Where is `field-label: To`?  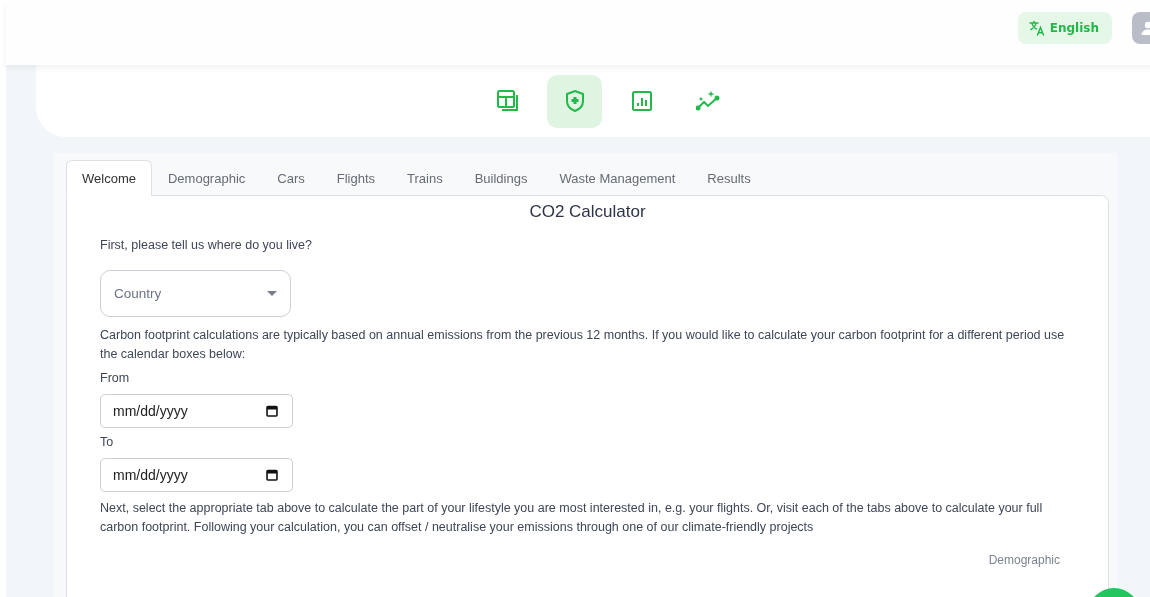 field-label: To is located at coordinates (107, 442).